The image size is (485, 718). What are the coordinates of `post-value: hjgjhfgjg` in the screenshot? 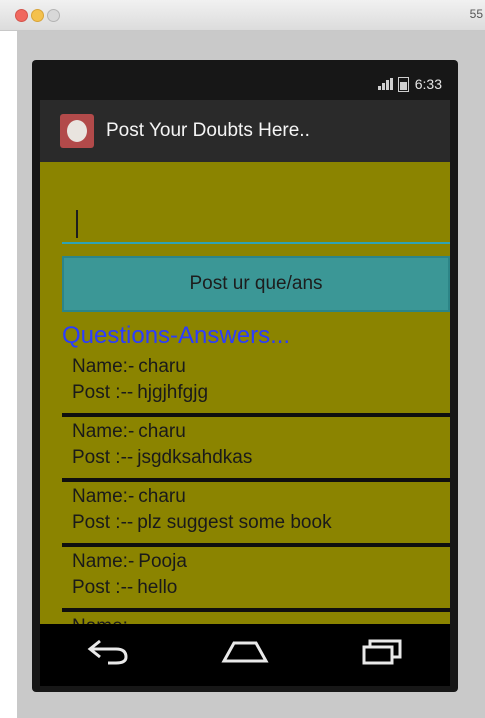 It's located at (173, 392).